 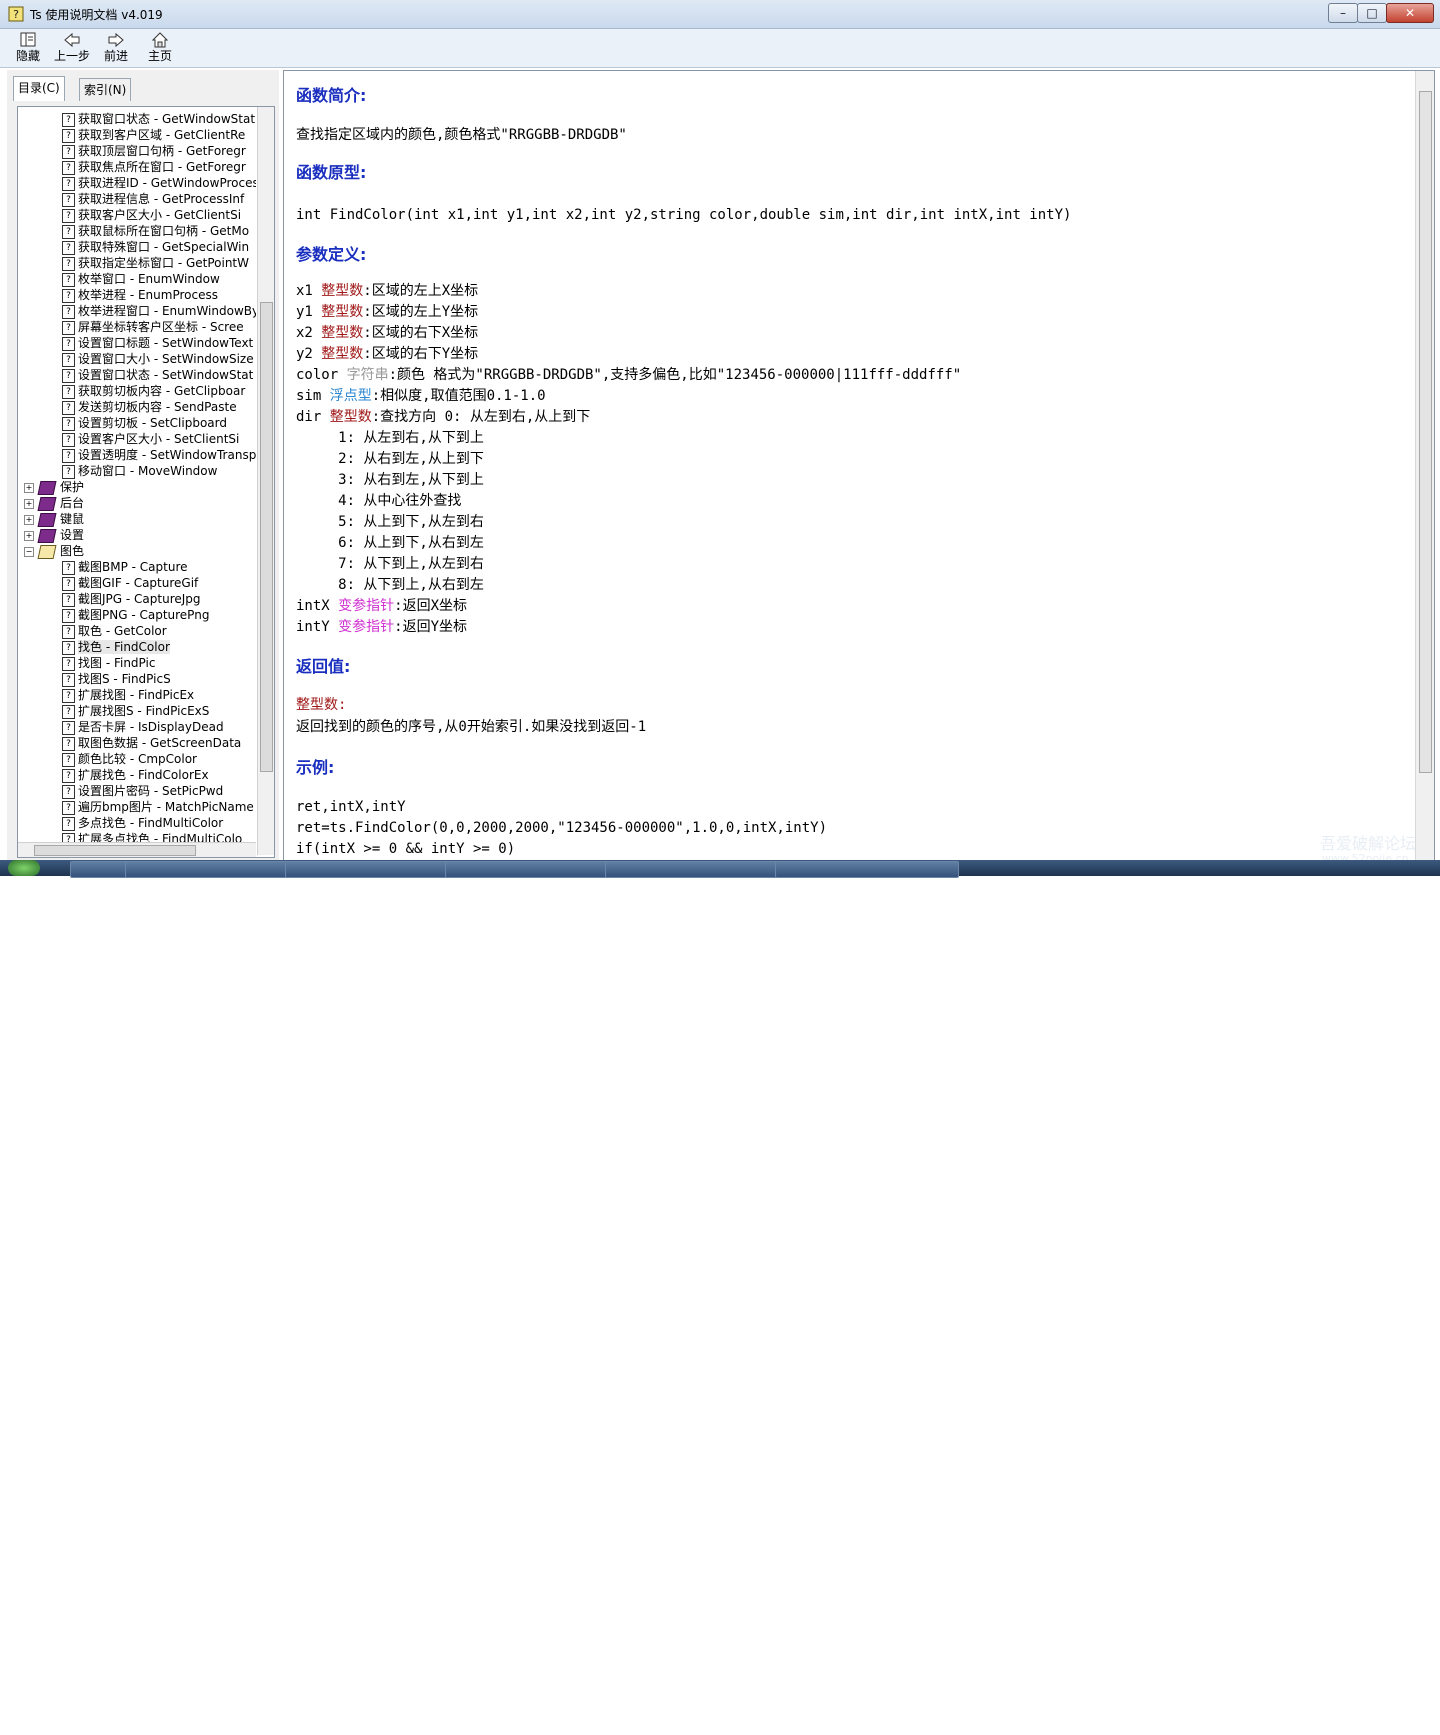 I want to click on maximize-icon: □, so click(x=1372, y=13).